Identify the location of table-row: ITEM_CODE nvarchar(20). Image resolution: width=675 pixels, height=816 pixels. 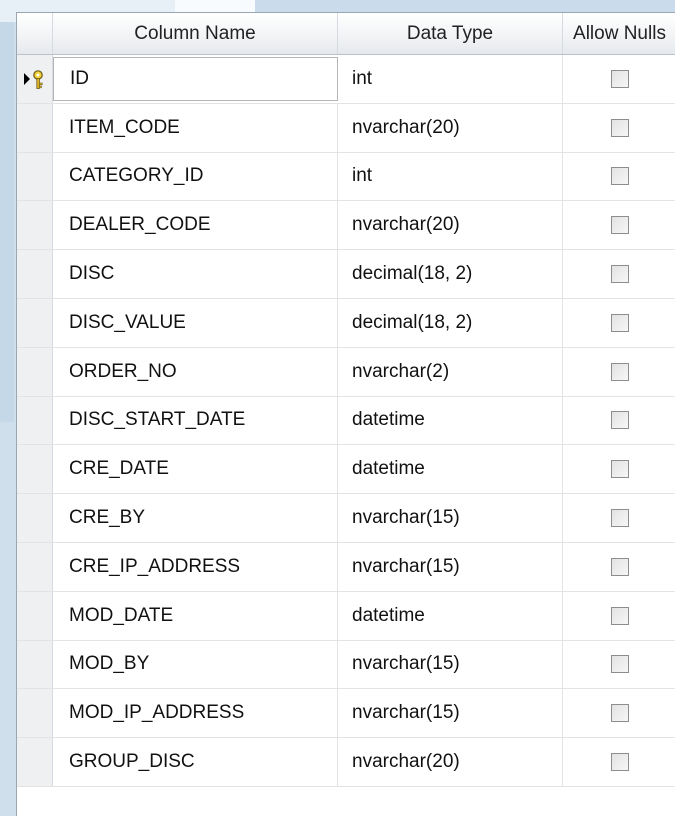
(346, 128).